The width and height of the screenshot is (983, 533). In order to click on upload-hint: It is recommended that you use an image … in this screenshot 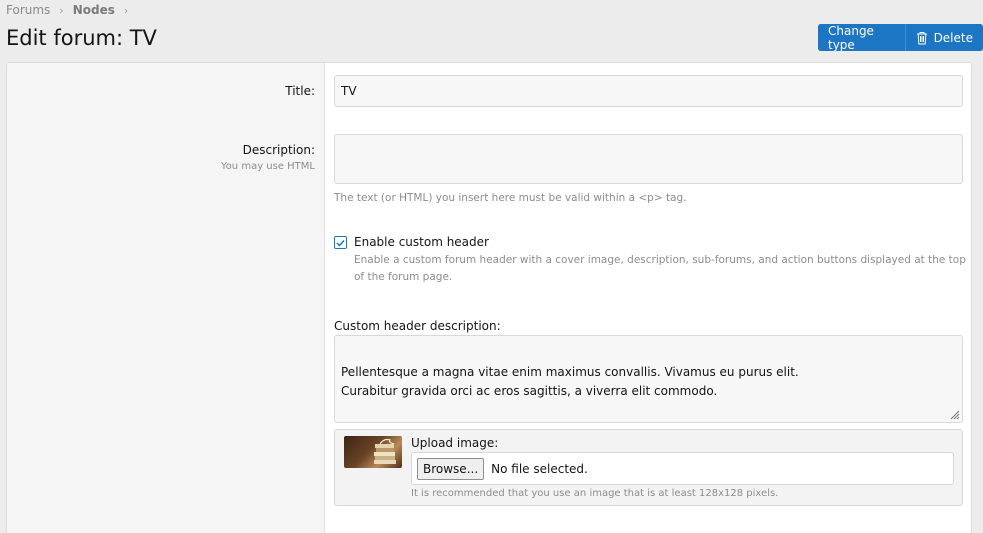, I will do `click(595, 493)`.